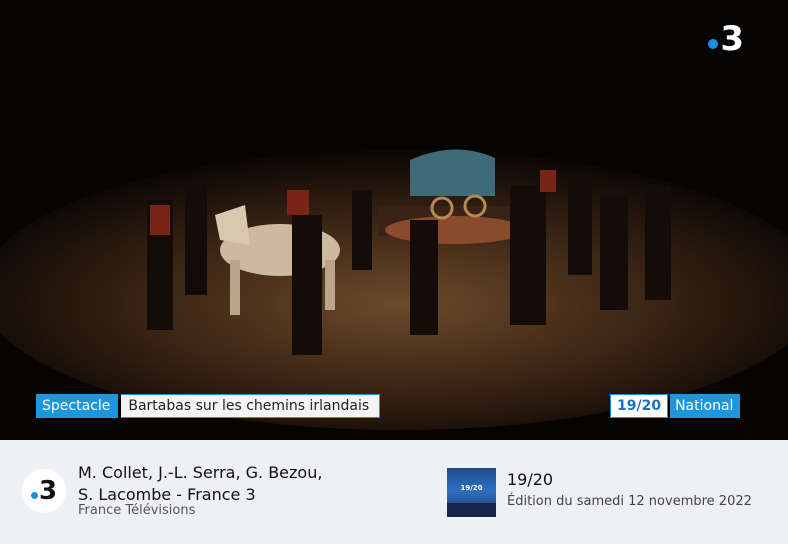  What do you see at coordinates (530, 479) in the screenshot?
I see `show-title: 19/20` at bounding box center [530, 479].